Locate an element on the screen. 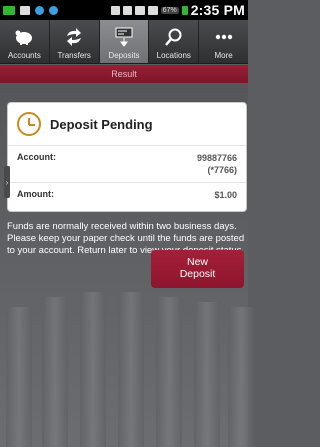 Image resolution: width=320 pixels, height=447 pixels. bluetooth-icon is located at coordinates (115, 10).